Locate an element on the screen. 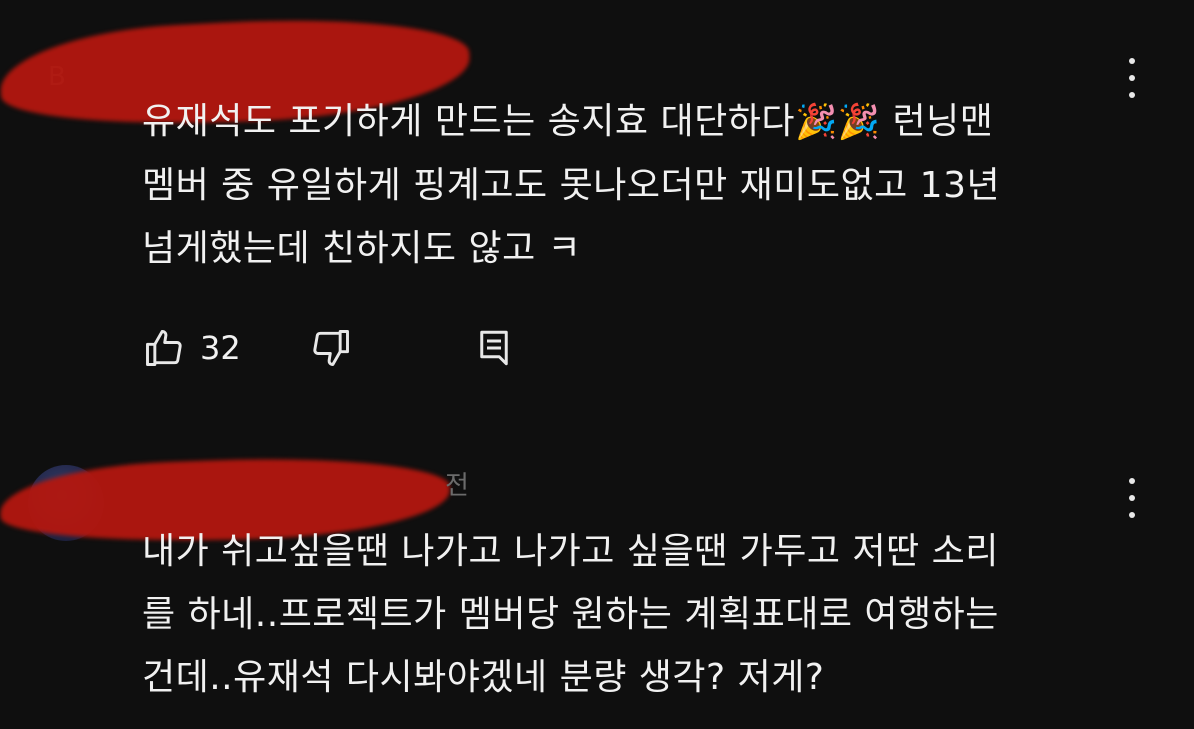 The image size is (1194, 729). comment-line: 건데..유재석 다시봐야겠네 분량 생각? 저게? is located at coordinates (483, 677).